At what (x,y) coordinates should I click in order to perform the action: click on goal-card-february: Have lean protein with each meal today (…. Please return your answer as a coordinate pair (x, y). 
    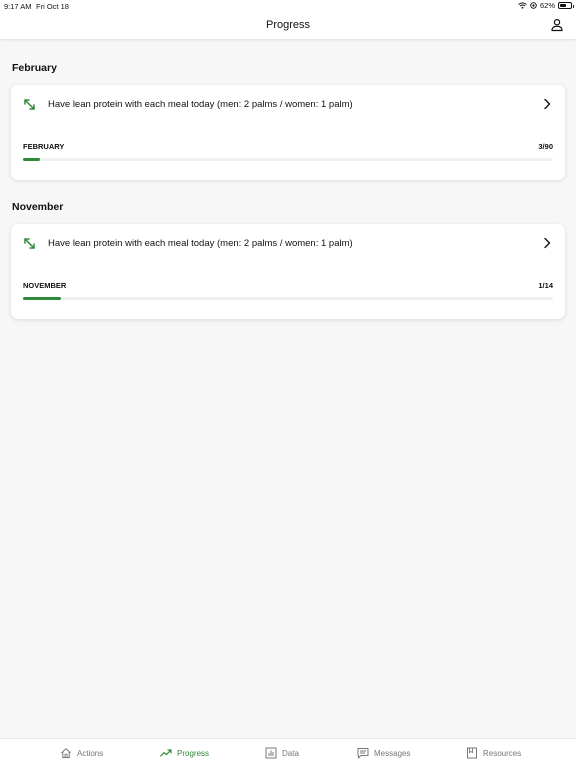
    Looking at the image, I should click on (288, 132).